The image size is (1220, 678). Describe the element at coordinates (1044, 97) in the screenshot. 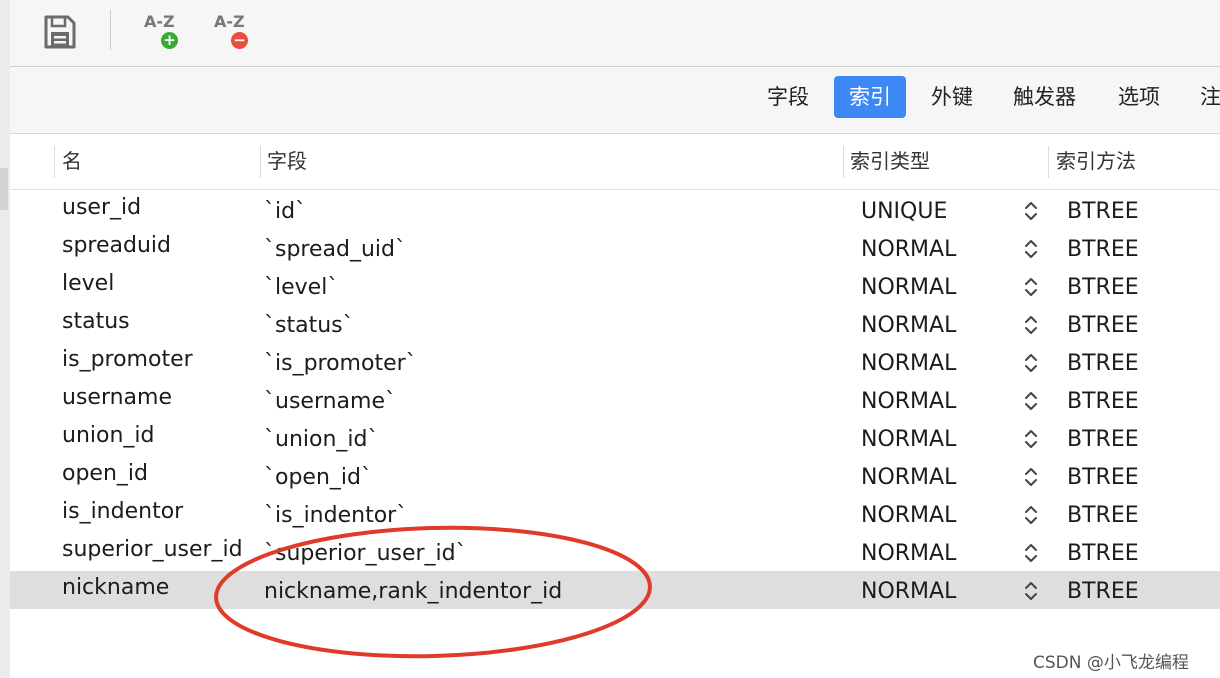

I see `tab-triggers: 触发器` at that location.